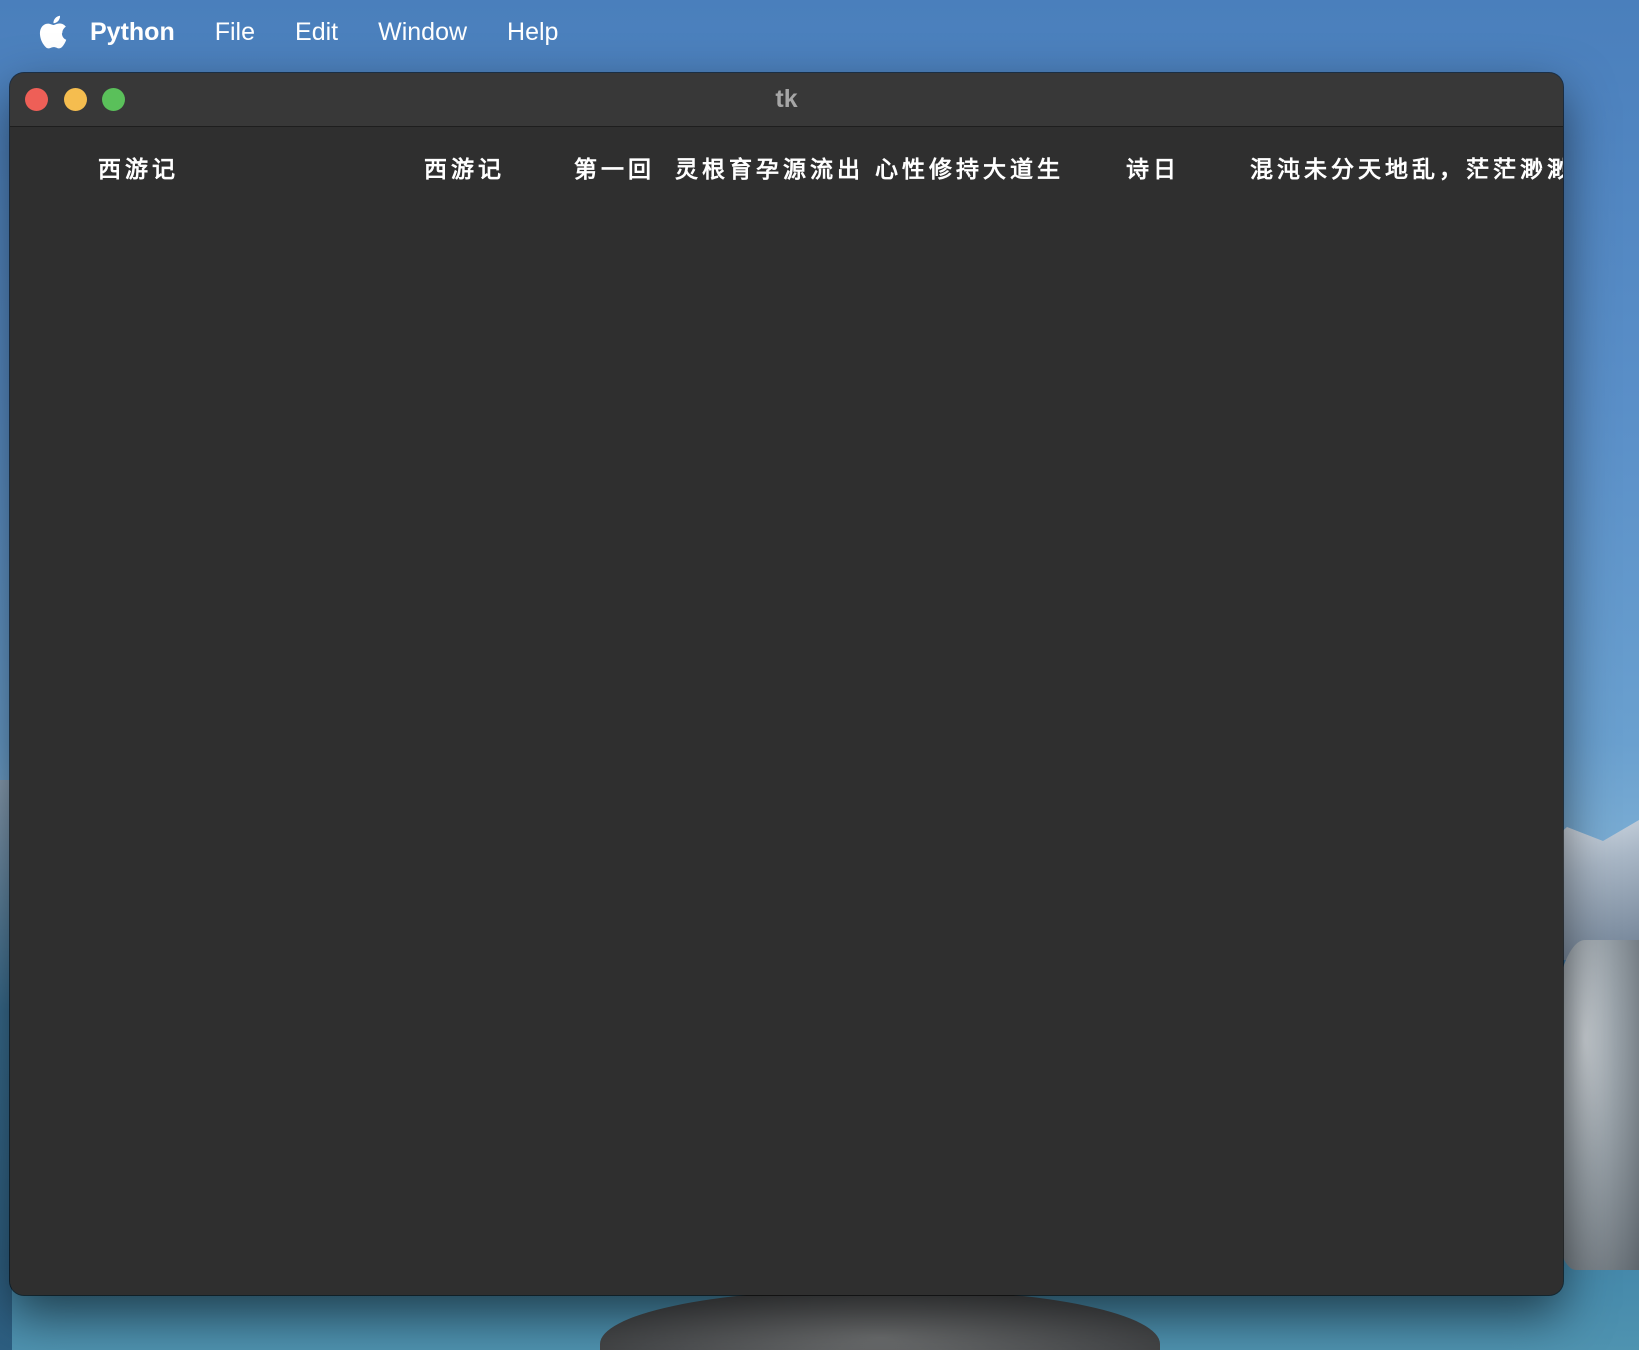 This screenshot has height=1350, width=1639. I want to click on minimize-window-button, so click(75, 99).